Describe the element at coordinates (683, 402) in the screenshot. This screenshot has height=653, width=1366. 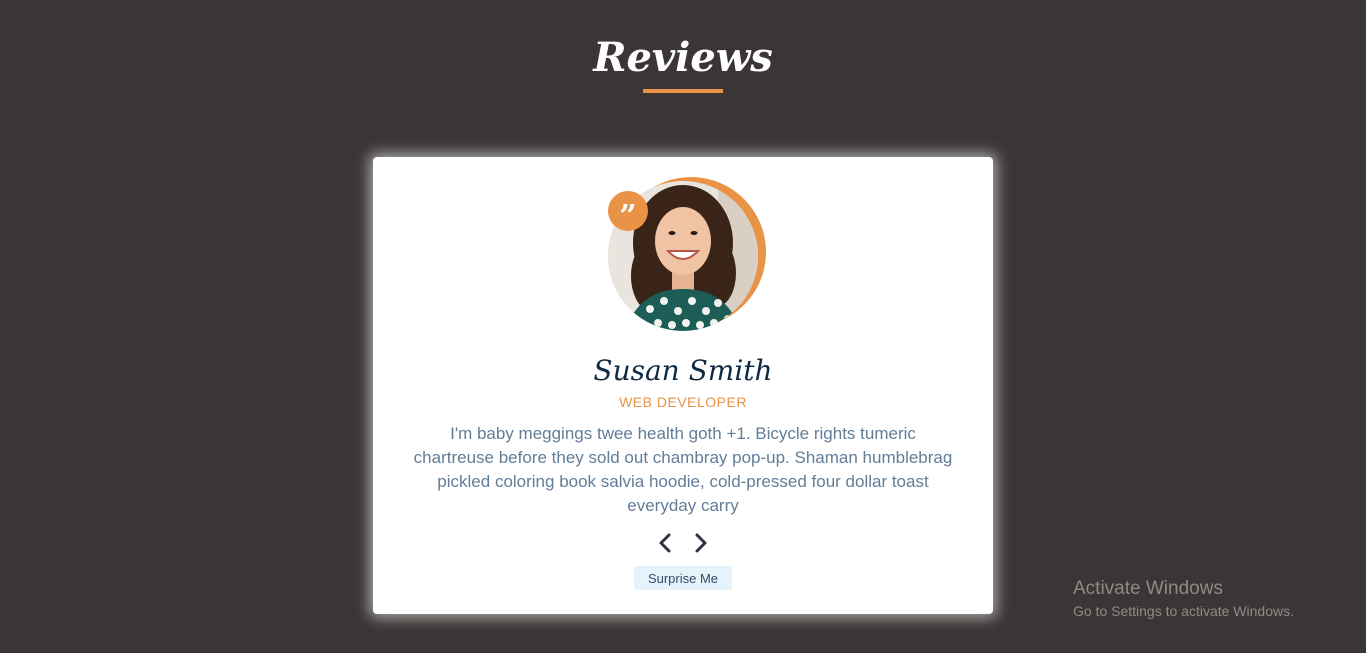
I see `reviewer-job: WEB DEVELOPER` at that location.